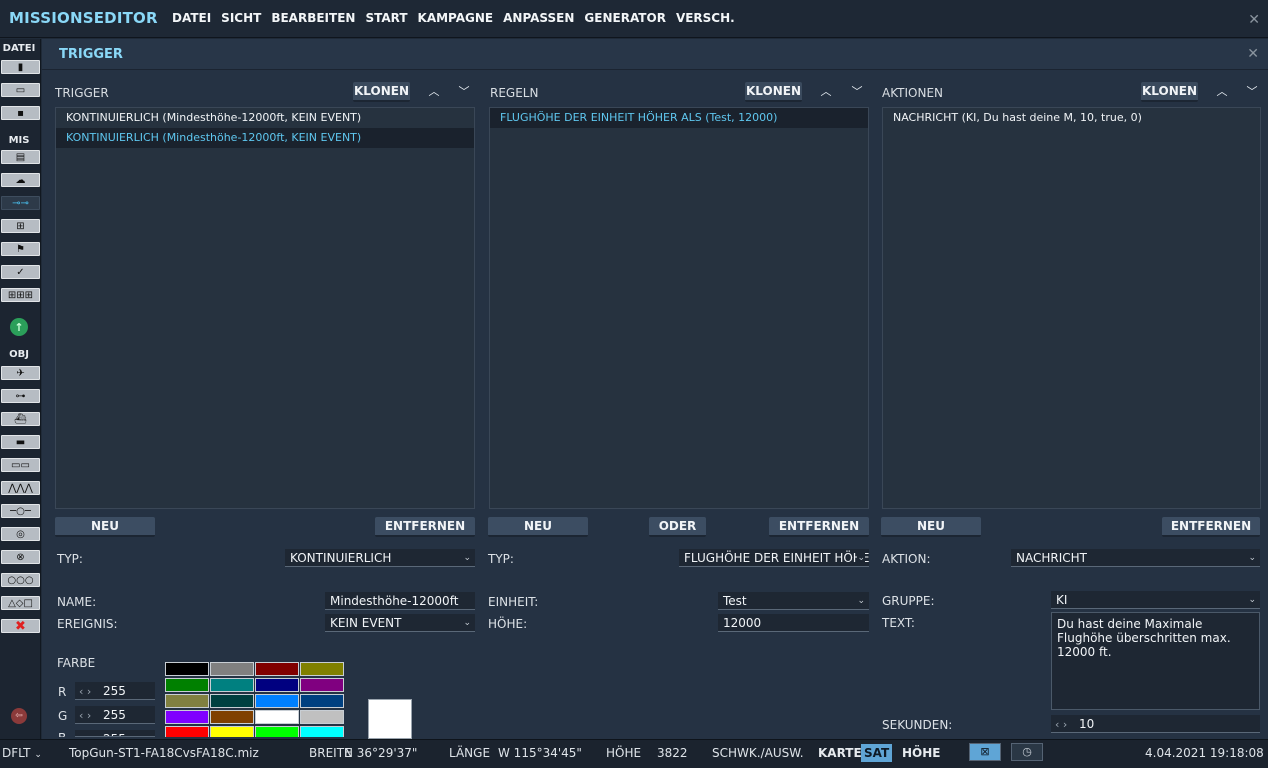 The height and width of the screenshot is (768, 1268). Describe the element at coordinates (20, 442) in the screenshot. I see `add-vehicle-button: ▬` at that location.